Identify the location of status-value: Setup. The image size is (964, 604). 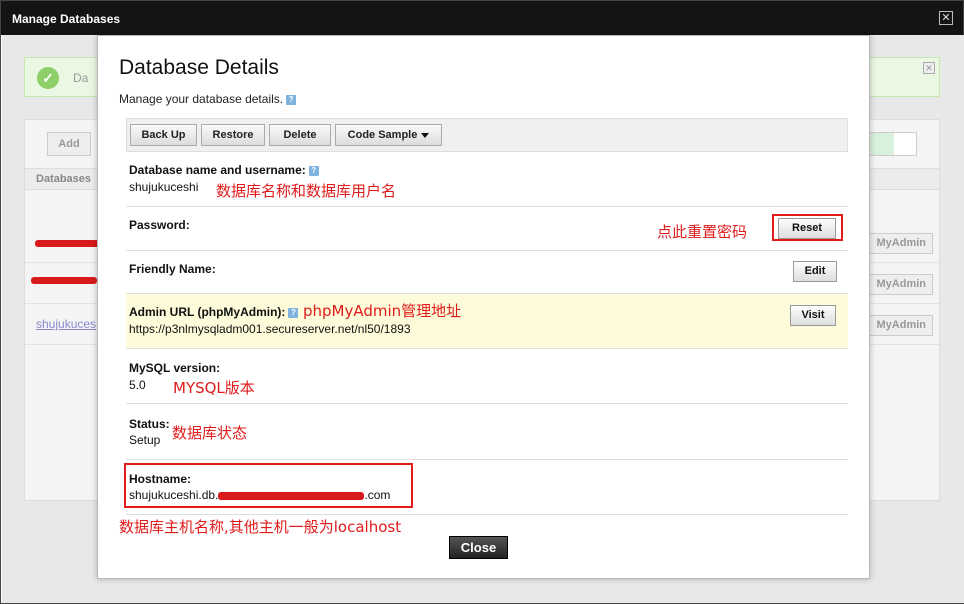
(145, 440).